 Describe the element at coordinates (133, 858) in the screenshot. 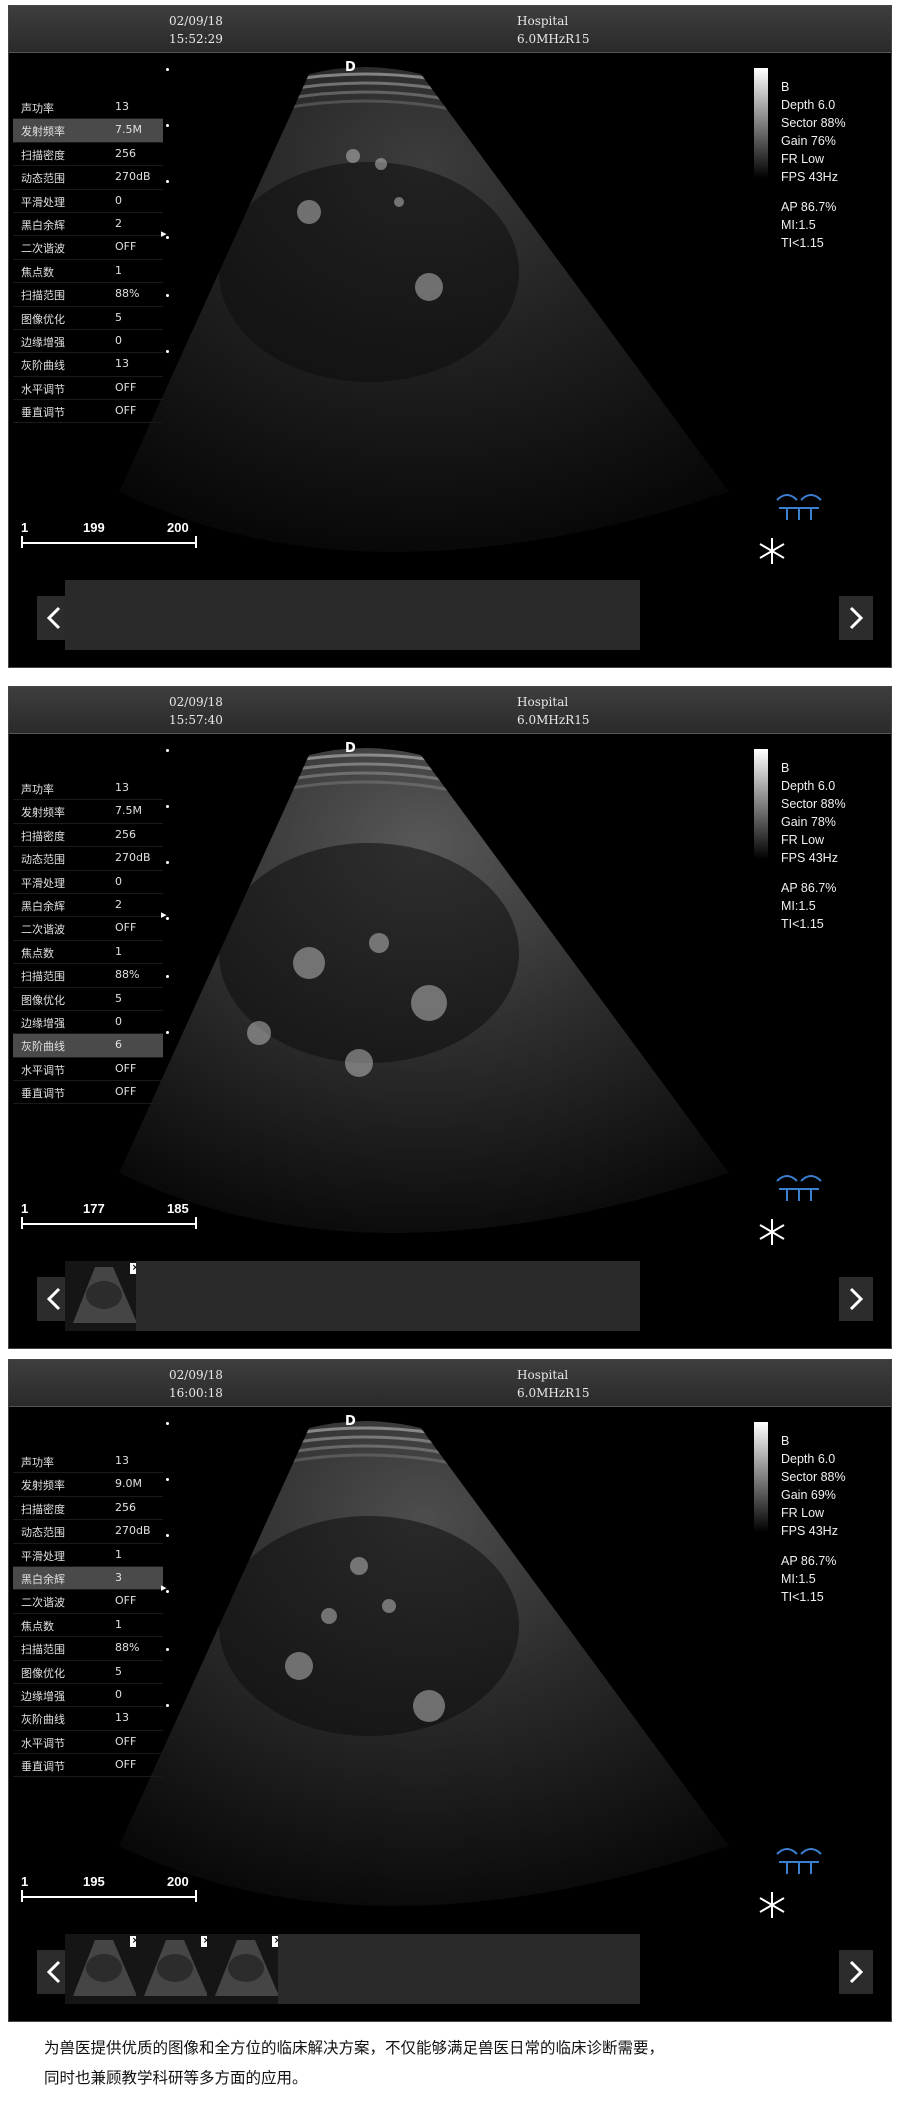

I see `parameter-value: 270dB` at that location.